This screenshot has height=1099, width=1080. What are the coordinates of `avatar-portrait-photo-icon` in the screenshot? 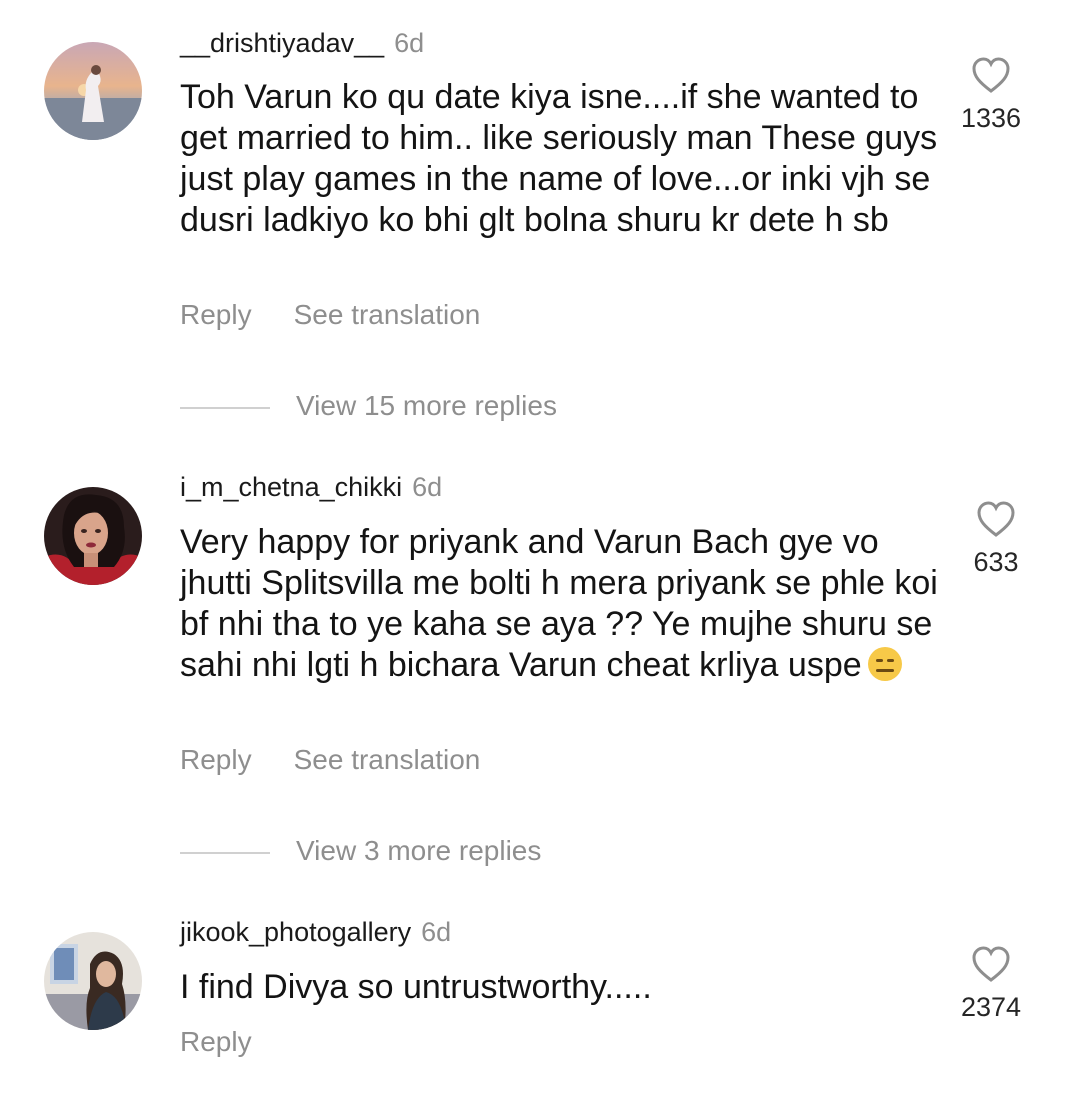 It's located at (93, 536).